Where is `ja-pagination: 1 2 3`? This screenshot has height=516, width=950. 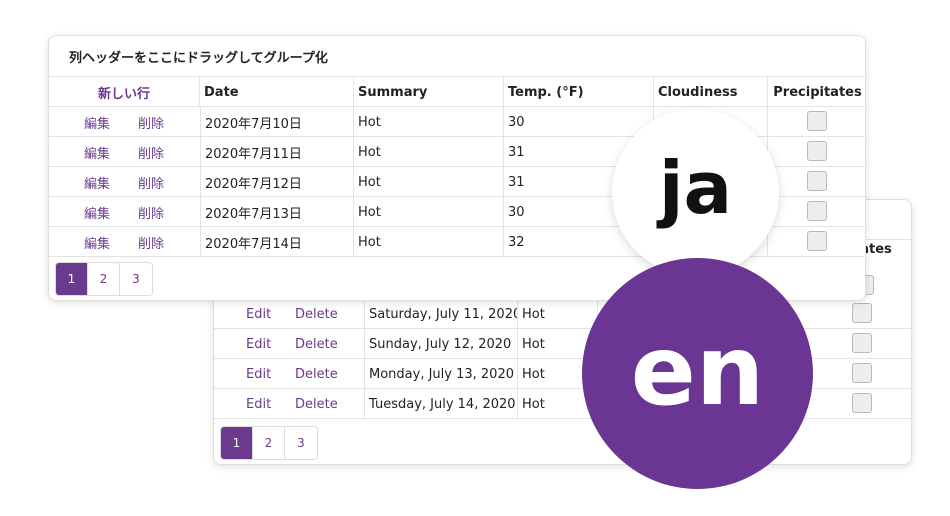 ja-pagination: 1 2 3 is located at coordinates (104, 279).